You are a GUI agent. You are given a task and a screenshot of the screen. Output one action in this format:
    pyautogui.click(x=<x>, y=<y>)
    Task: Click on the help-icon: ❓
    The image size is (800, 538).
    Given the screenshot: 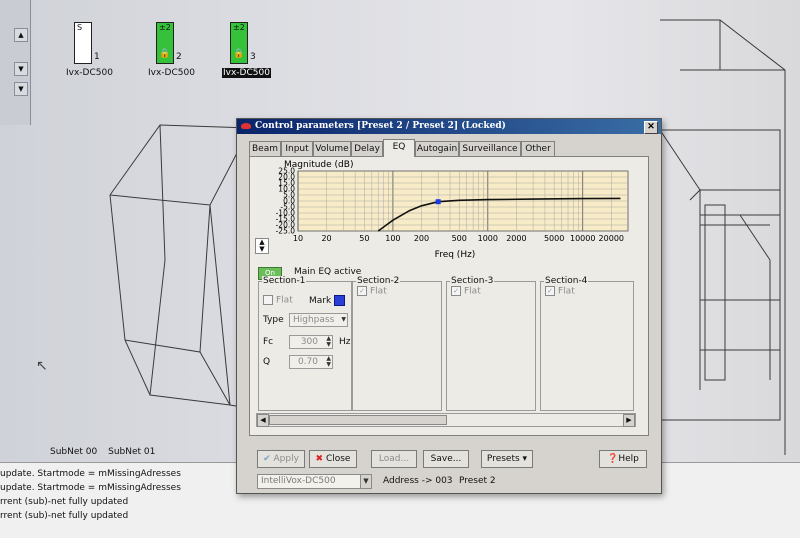 What is the action you would take?
    pyautogui.click(x=613, y=459)
    